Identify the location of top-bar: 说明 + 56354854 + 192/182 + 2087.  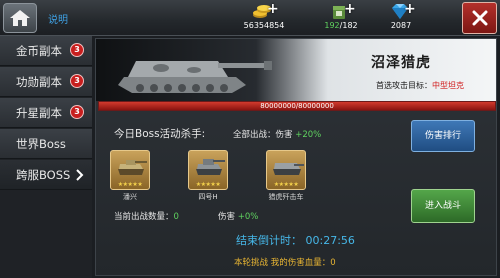
(250, 18).